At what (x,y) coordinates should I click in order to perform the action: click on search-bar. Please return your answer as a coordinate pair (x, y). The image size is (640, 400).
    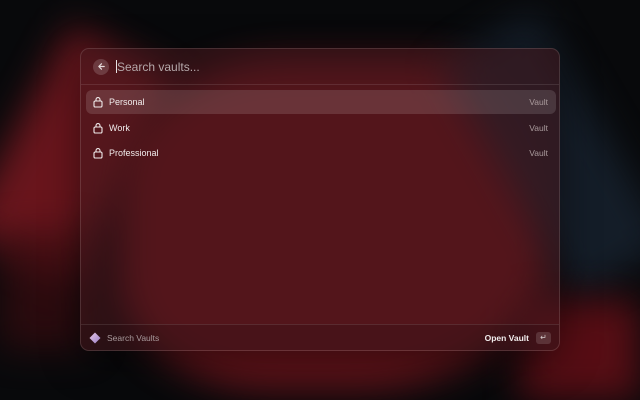
    Looking at the image, I should click on (320, 67).